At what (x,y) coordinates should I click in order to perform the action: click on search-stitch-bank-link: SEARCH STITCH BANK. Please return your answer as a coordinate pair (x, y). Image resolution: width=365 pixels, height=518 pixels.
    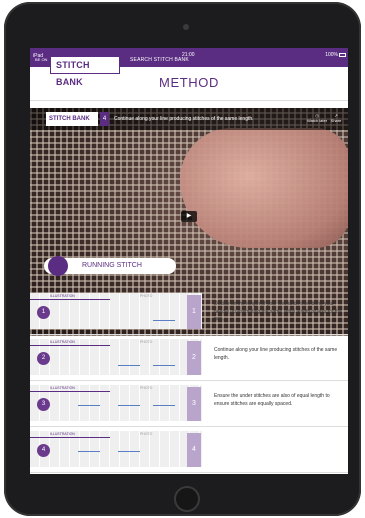
    Looking at the image, I should click on (159, 60).